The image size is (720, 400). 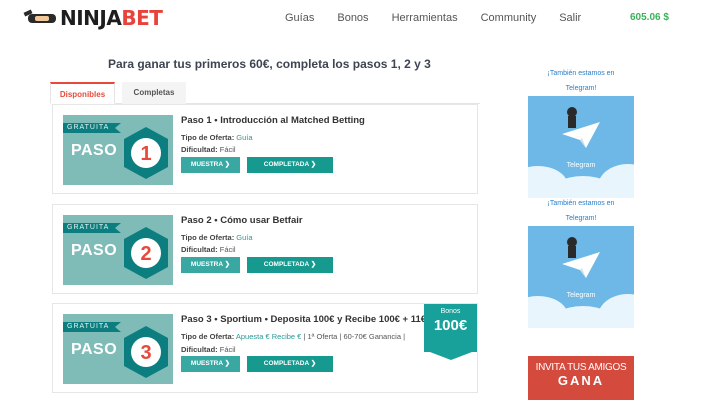 I want to click on bonus-value: 100€, so click(x=450, y=325).